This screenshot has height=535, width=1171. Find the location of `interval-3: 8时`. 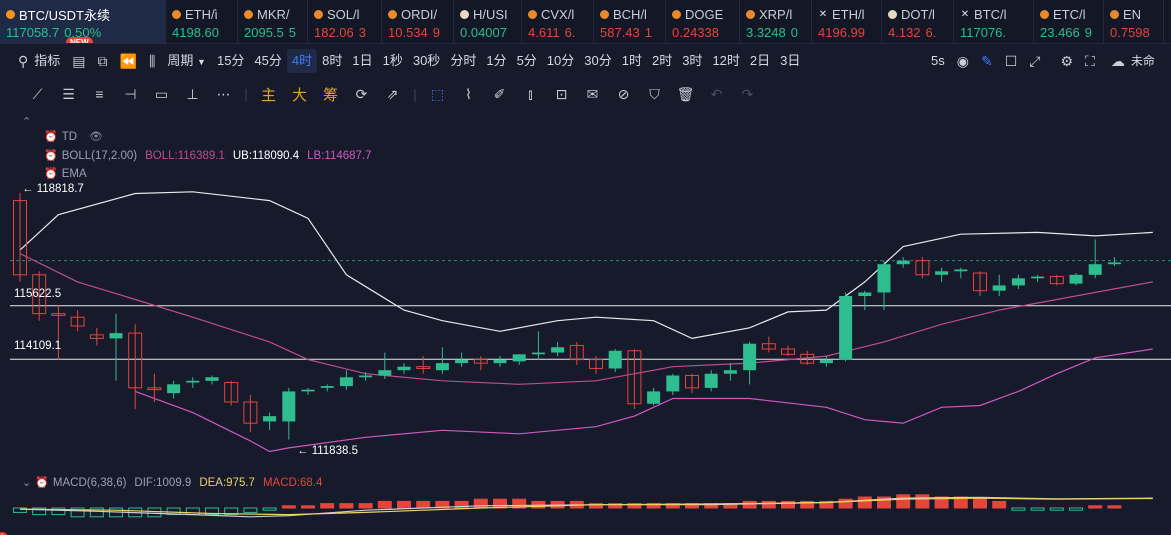

interval-3: 8时 is located at coordinates (332, 61).